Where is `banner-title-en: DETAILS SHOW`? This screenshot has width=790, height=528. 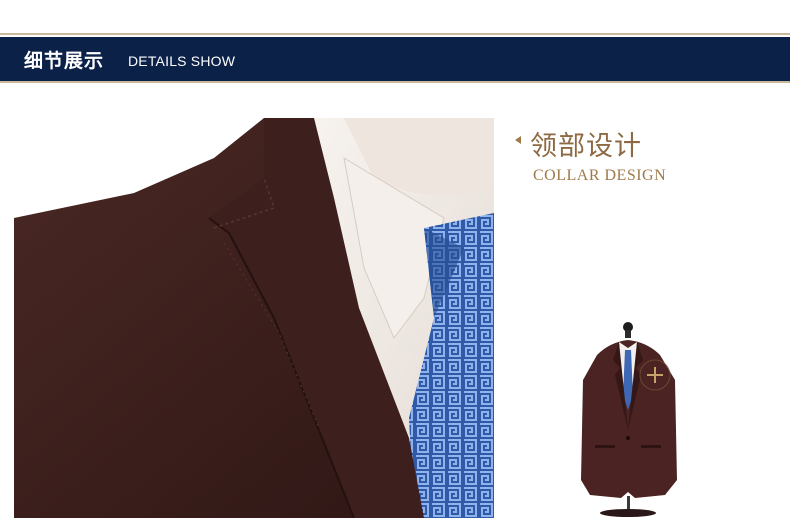 banner-title-en: DETAILS SHOW is located at coordinates (182, 61).